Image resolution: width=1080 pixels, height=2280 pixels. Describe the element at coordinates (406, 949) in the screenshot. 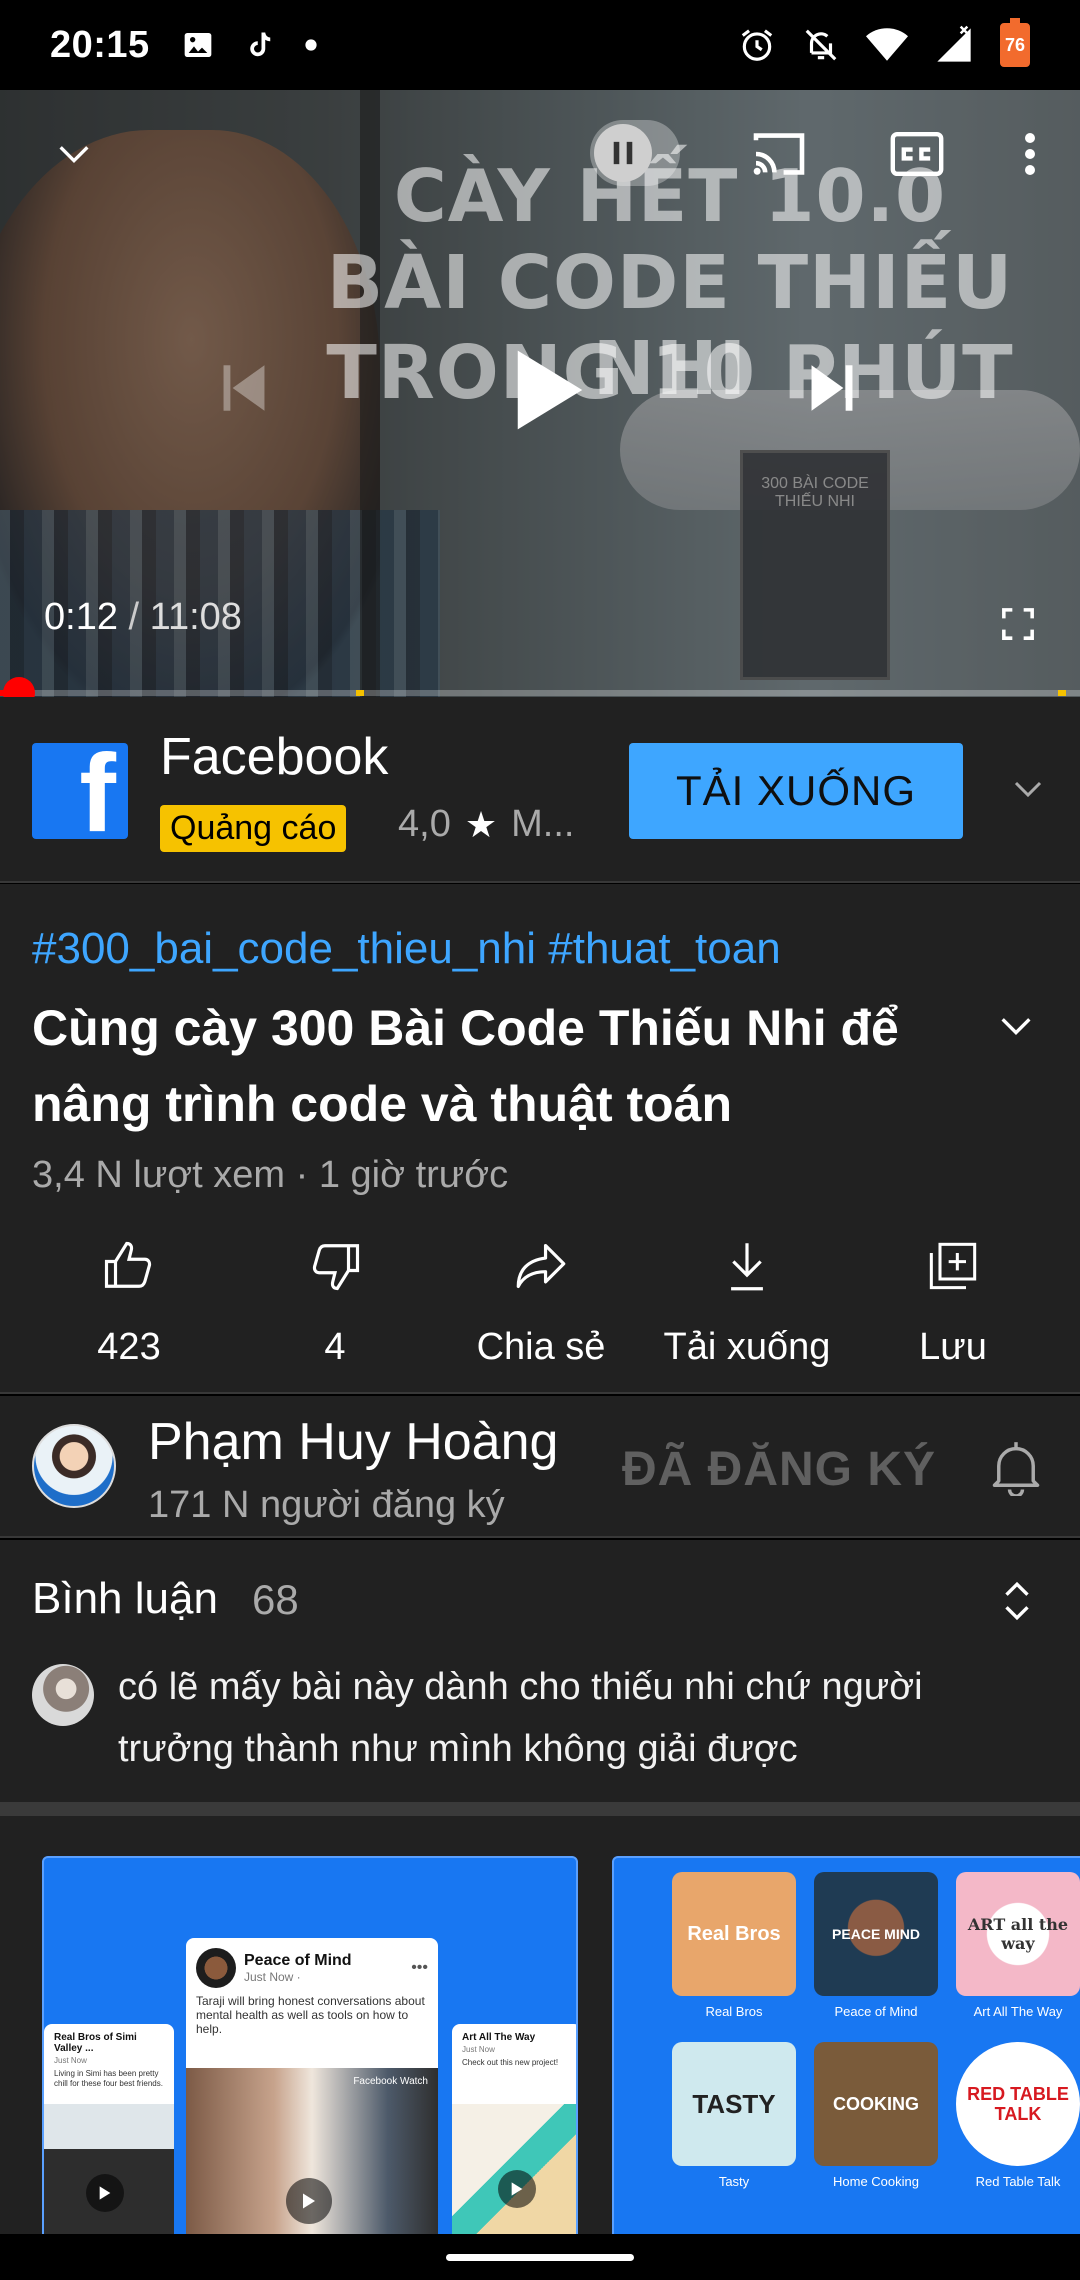

I see `video-hashtags: #300_bai_code_thieu_nhi #thuat_toan` at that location.